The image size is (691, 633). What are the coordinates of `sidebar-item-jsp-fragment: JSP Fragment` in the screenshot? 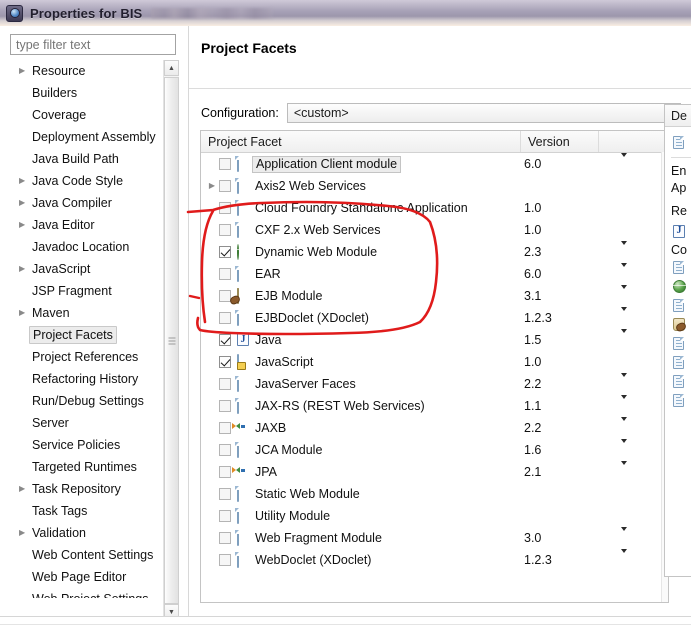 It's located at (93, 291).